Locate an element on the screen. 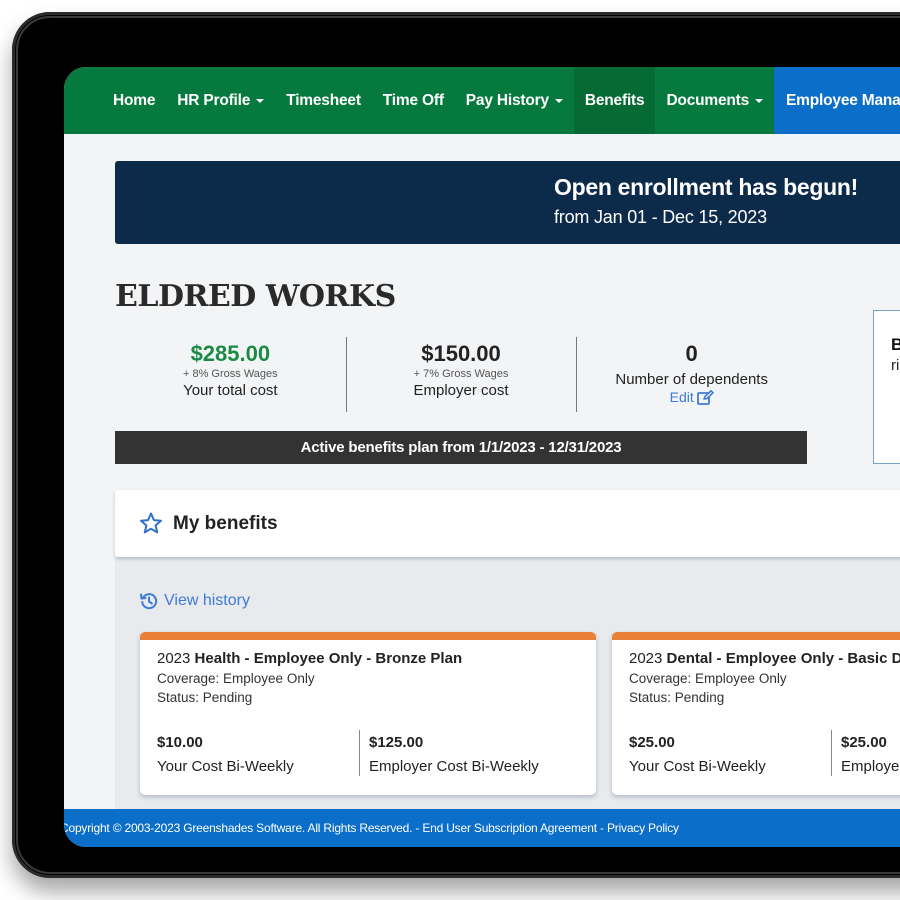  star-icon is located at coordinates (151, 523).